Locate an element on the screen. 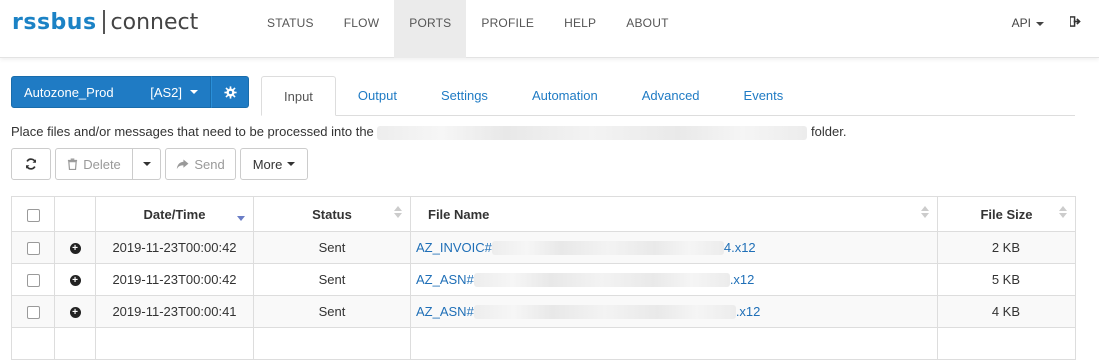 This screenshot has height=360, width=1099. brand-divider is located at coordinates (103, 22).